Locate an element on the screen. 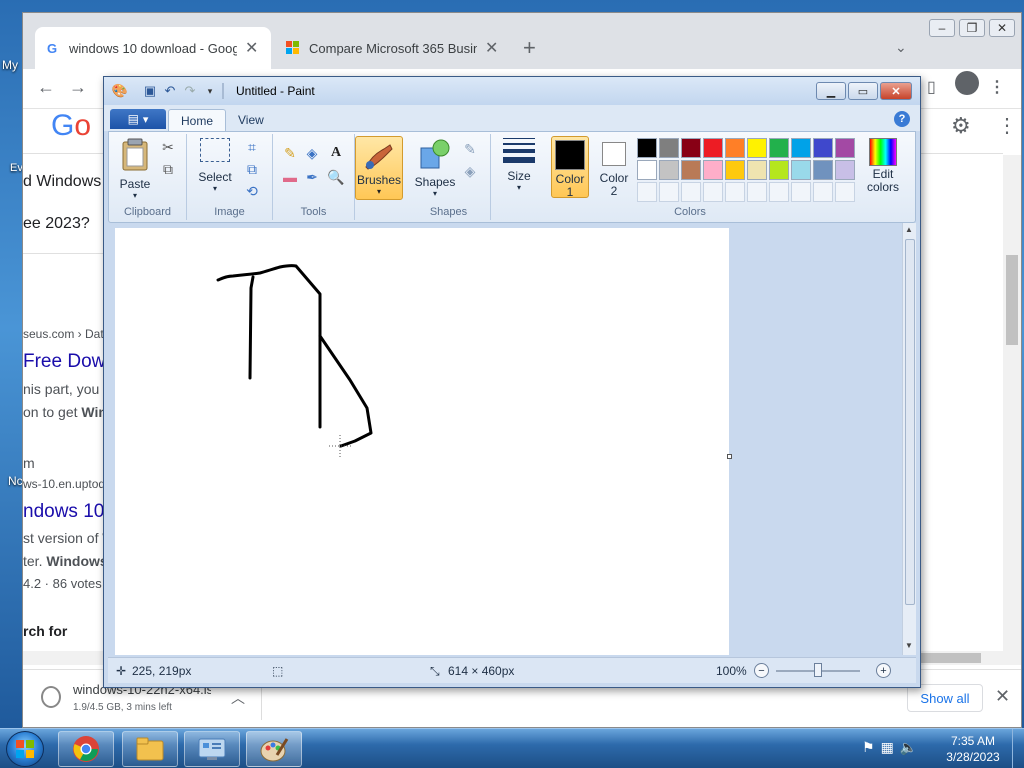 This screenshot has height=768, width=1024. clock: 7:35 AM 3/28/2023 is located at coordinates (973, 749).